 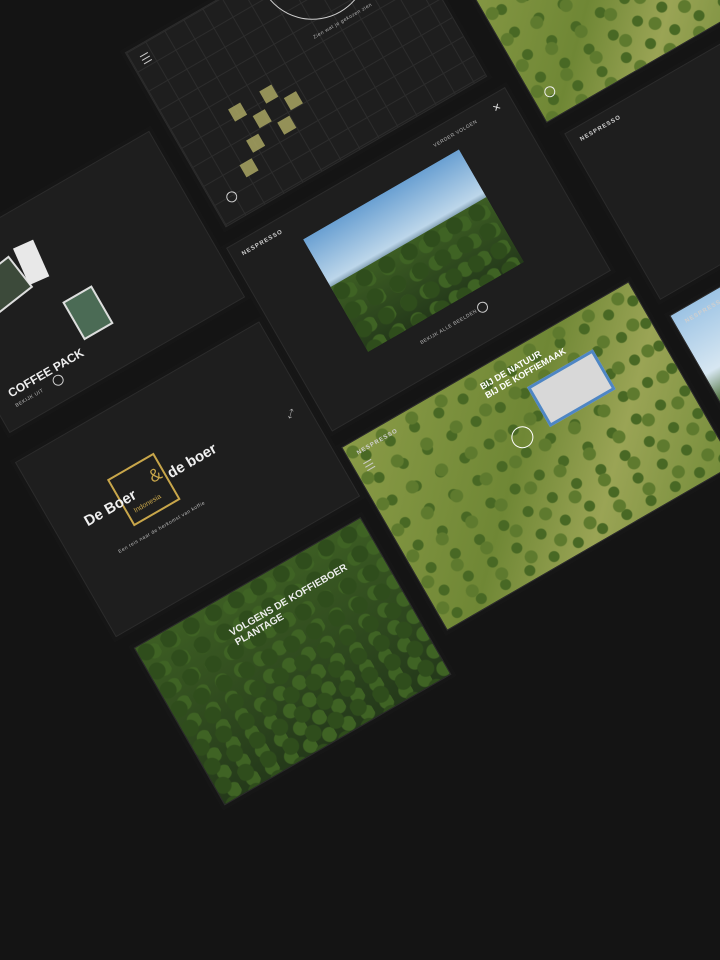 I want to click on close-icon: ✕, so click(x=497, y=108).